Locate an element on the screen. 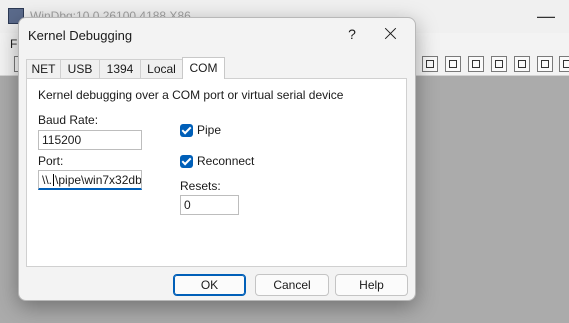 Image resolution: width=569 pixels, height=323 pixels. close-icon is located at coordinates (391, 34).